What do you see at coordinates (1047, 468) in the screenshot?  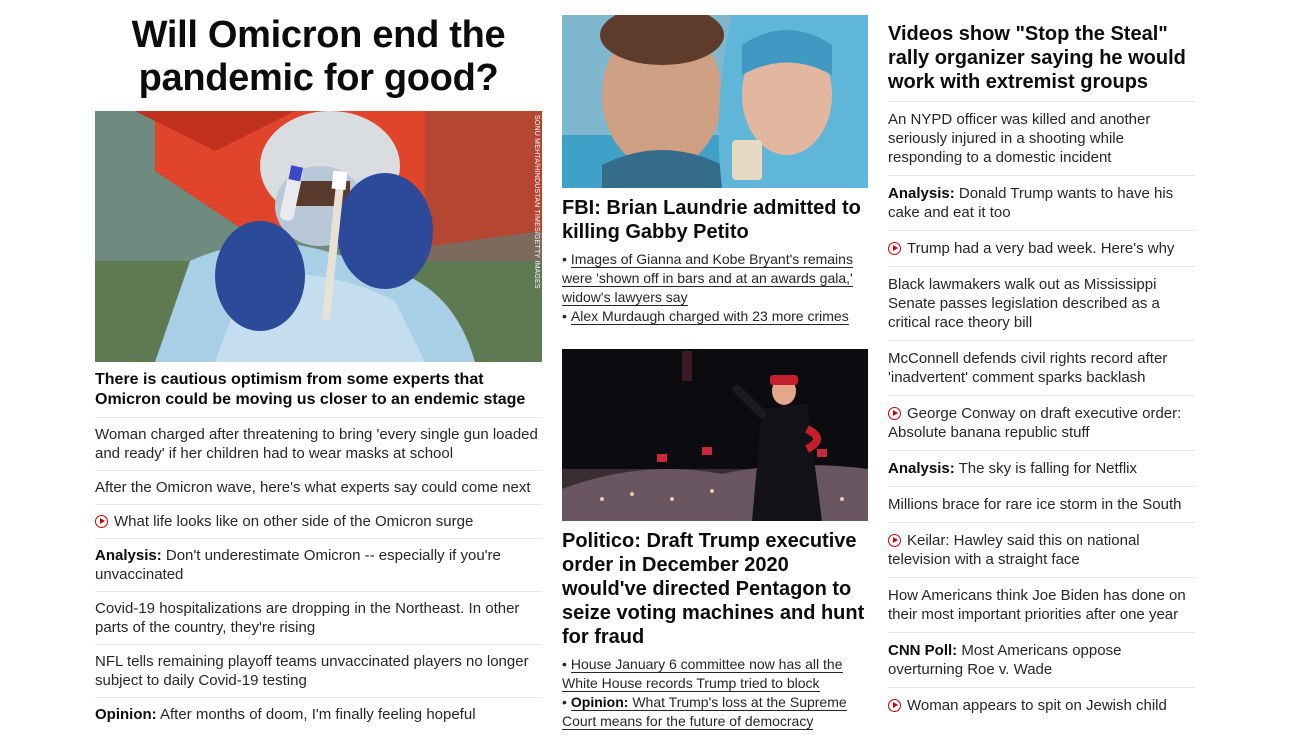 I see `headline-text: The sky is falling for Netflix` at bounding box center [1047, 468].